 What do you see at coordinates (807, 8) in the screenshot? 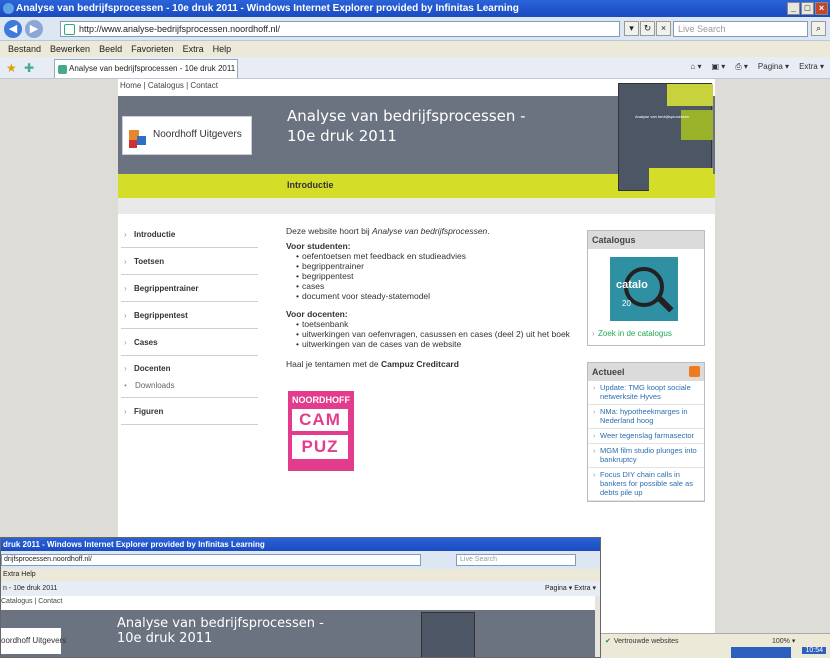
I see `maximize-button: □` at bounding box center [807, 8].